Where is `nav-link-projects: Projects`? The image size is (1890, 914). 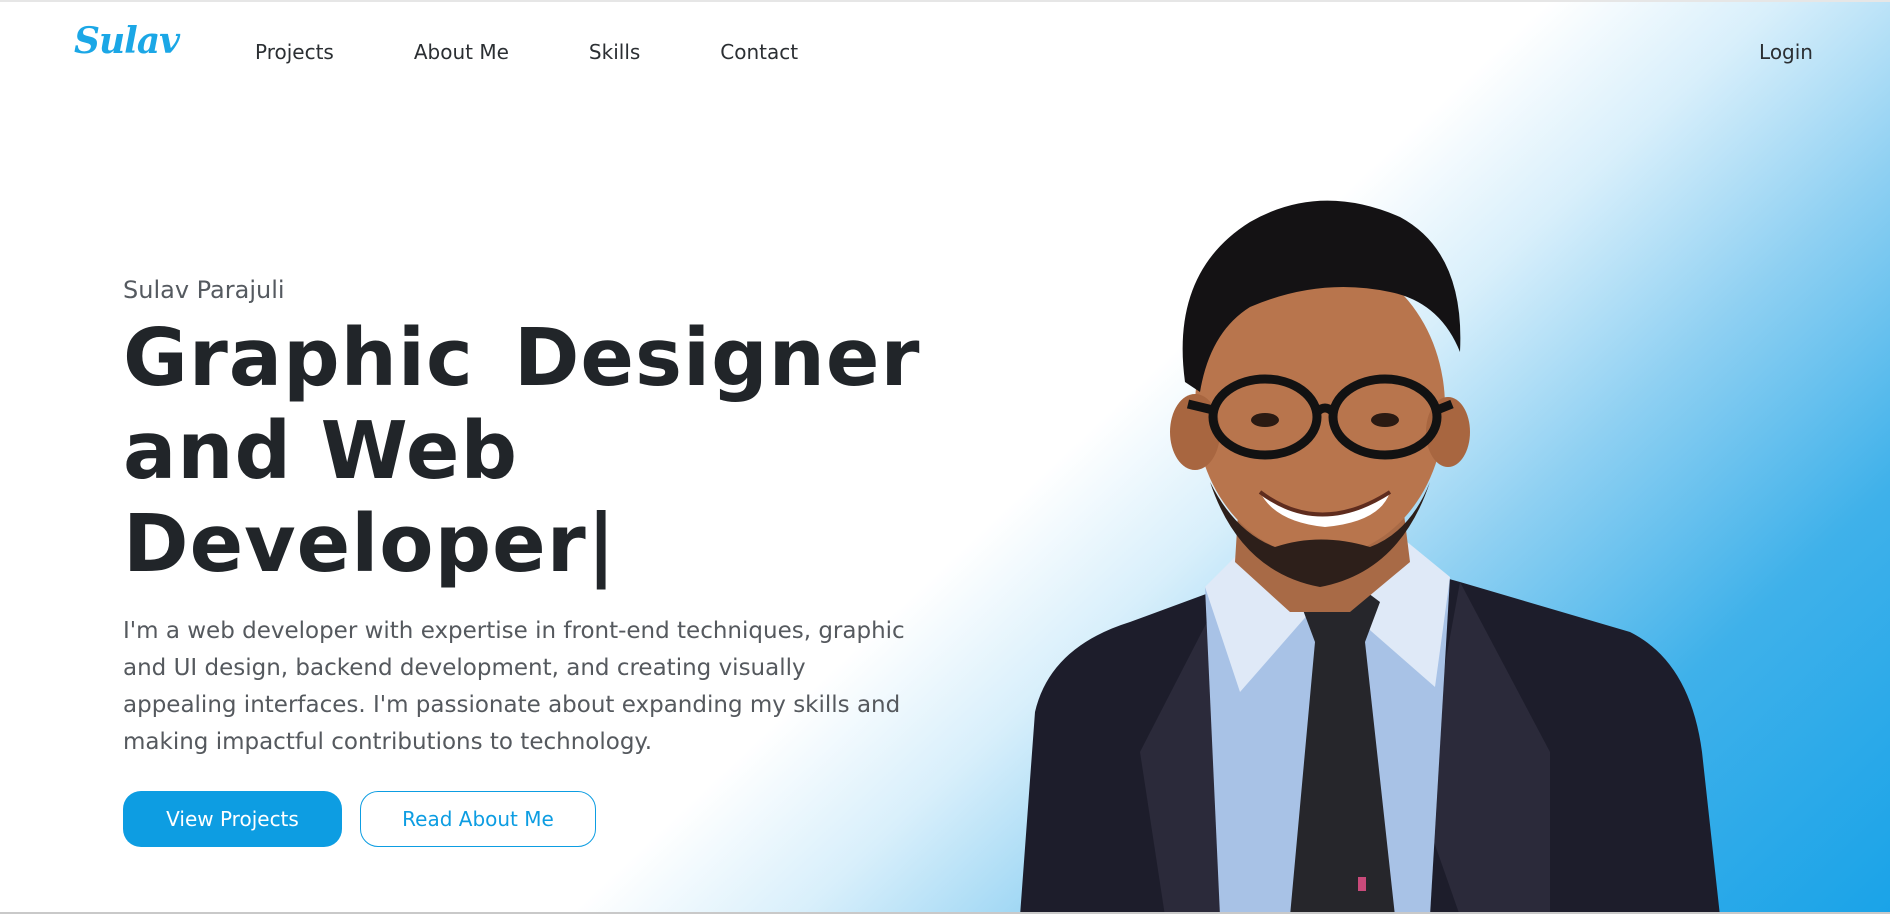 nav-link-projects: Projects is located at coordinates (294, 52).